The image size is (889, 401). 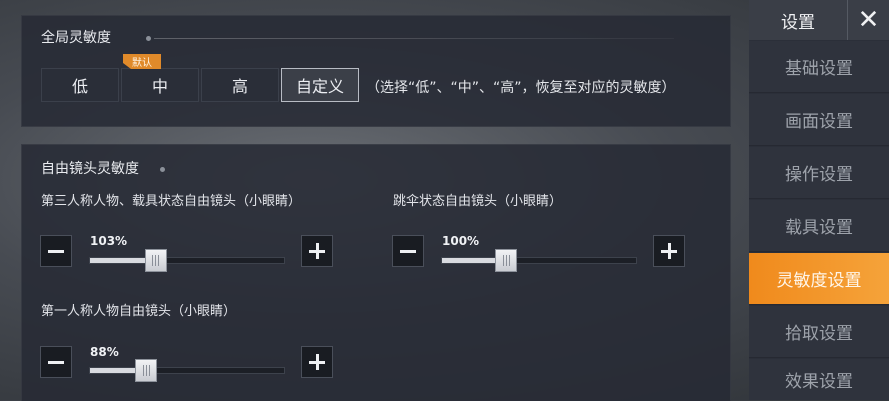 What do you see at coordinates (142, 61) in the screenshot?
I see `default-badge: 默认` at bounding box center [142, 61].